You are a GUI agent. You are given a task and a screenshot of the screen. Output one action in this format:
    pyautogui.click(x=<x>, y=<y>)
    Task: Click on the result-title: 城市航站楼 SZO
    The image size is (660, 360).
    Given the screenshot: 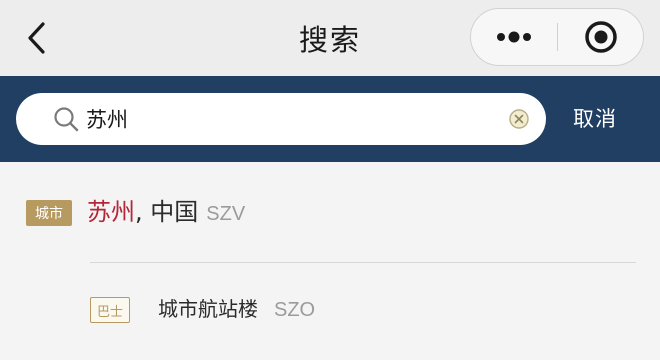 What is the action you would take?
    pyautogui.click(x=236, y=311)
    